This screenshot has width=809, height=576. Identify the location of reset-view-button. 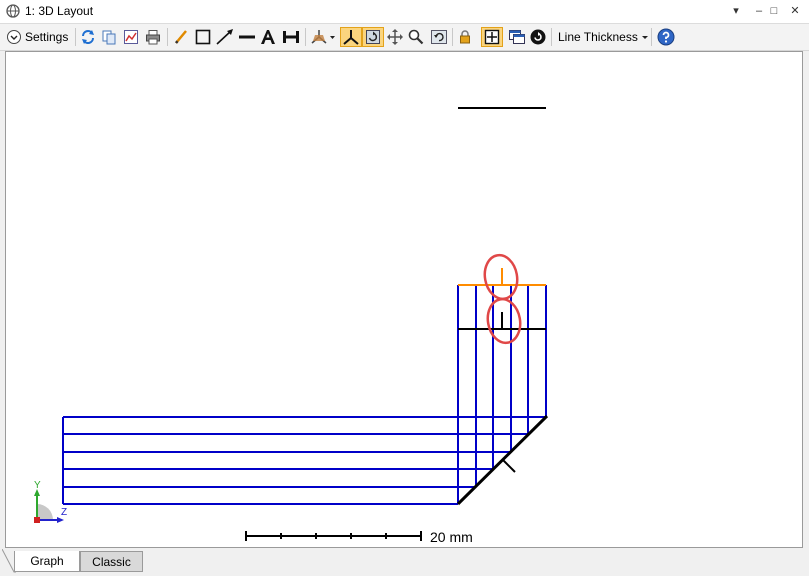
(439, 37).